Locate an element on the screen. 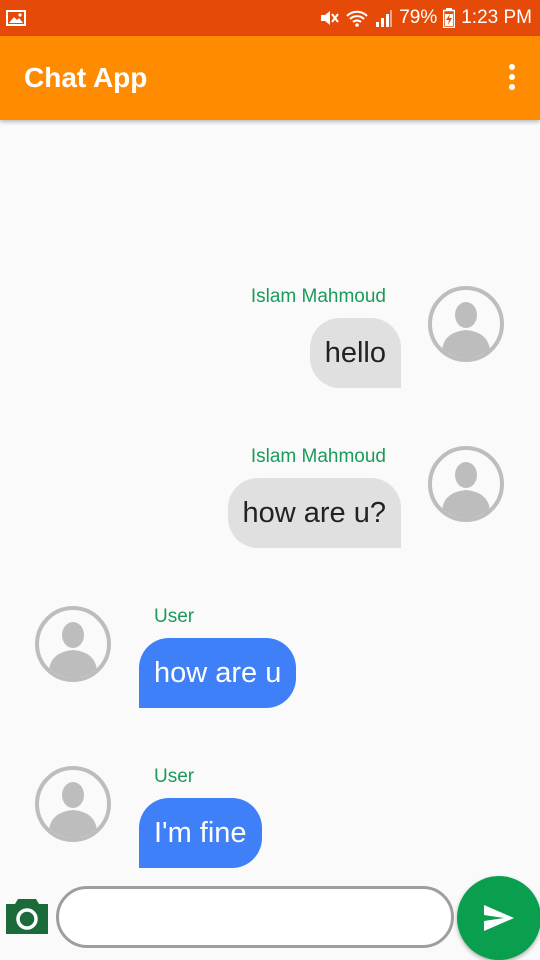 The image size is (540, 960). message-row: User I'm fine is located at coordinates (270, 826).